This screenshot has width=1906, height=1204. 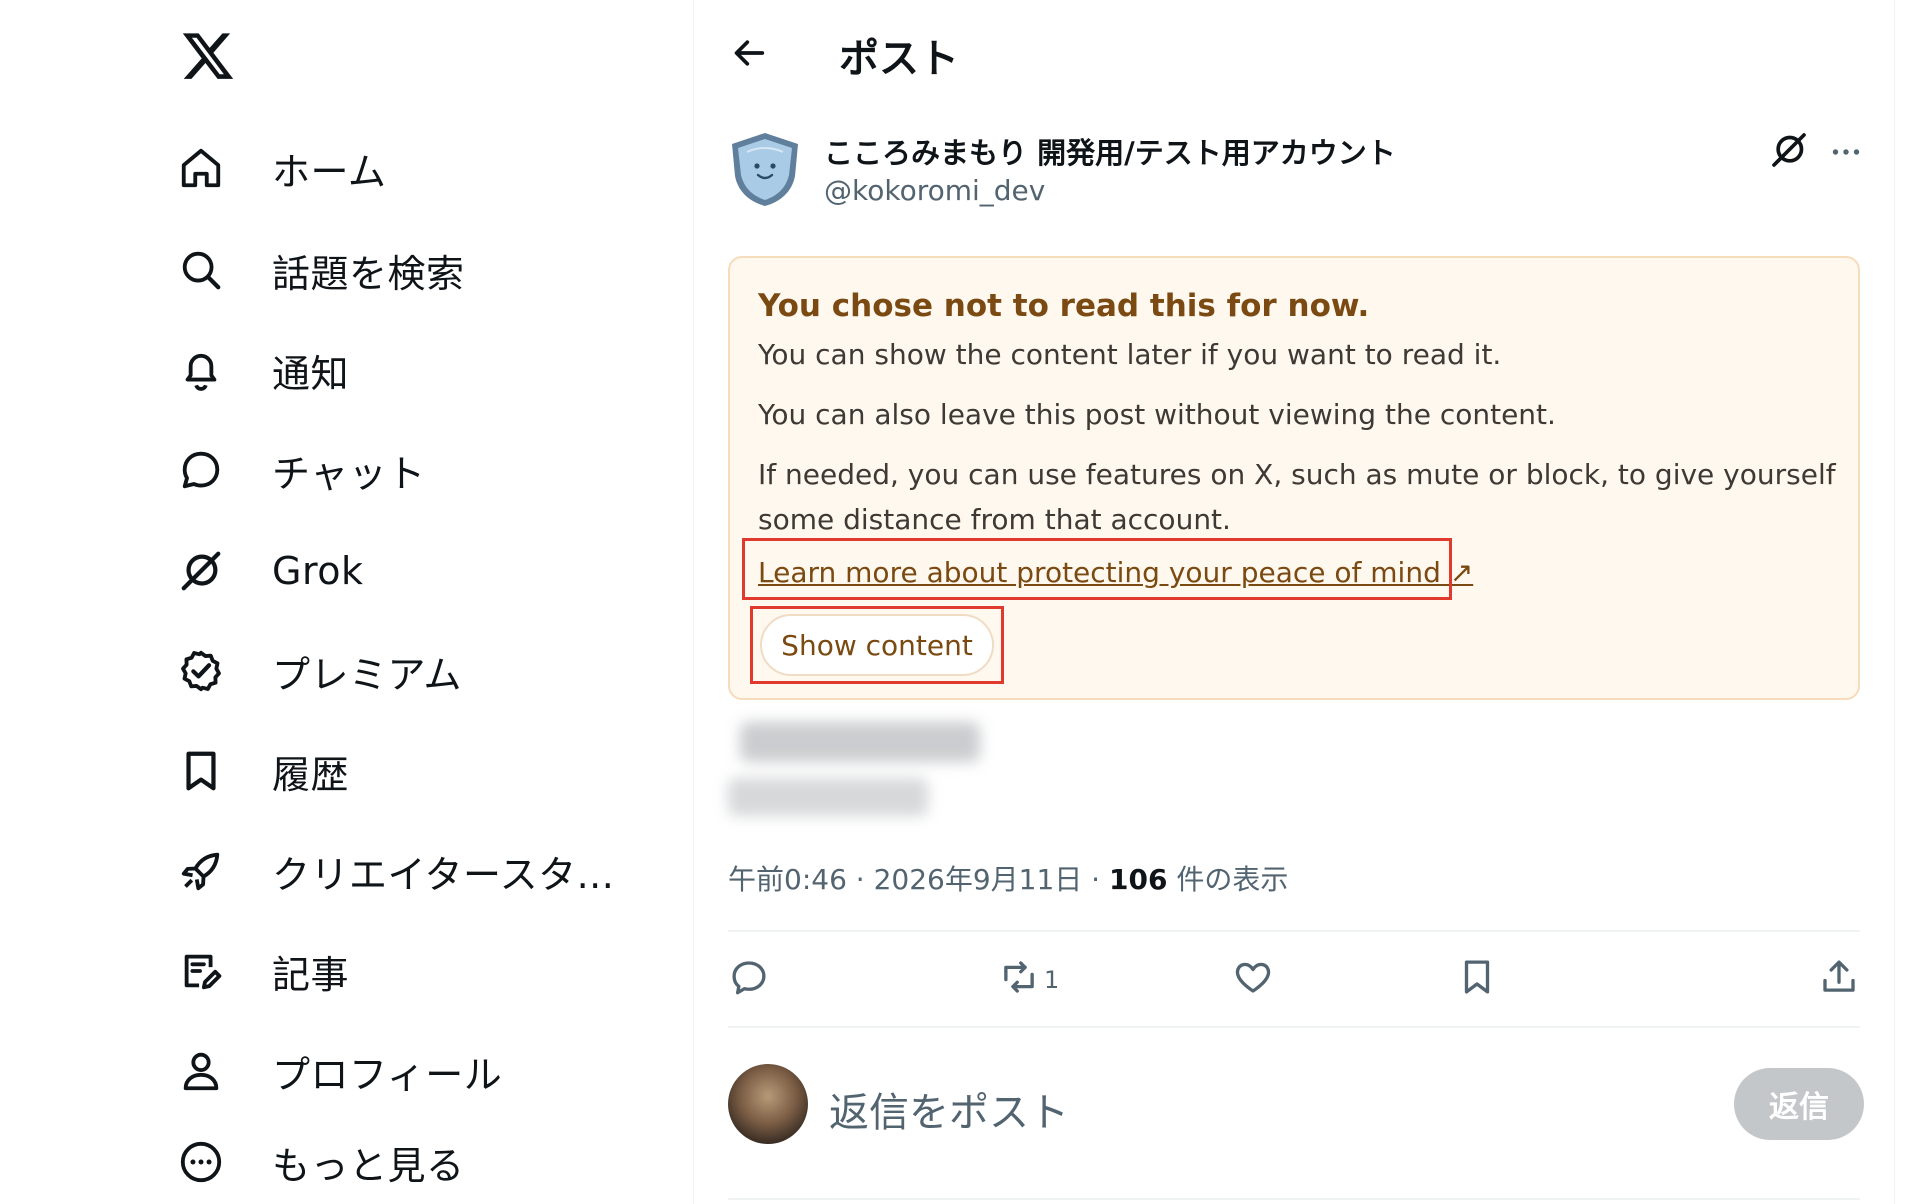 What do you see at coordinates (262, 771) in the screenshot?
I see `sidebar-item-history: 履歴` at bounding box center [262, 771].